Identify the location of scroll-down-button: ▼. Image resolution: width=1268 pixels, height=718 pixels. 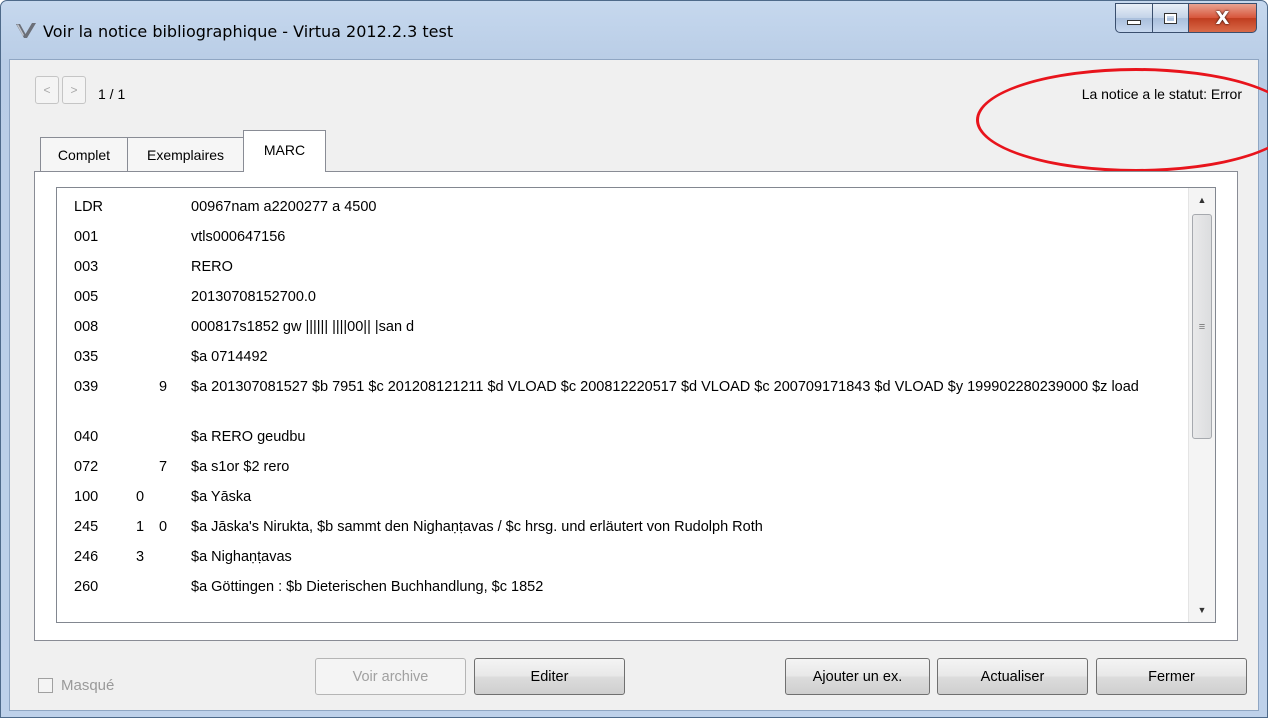
(1202, 610).